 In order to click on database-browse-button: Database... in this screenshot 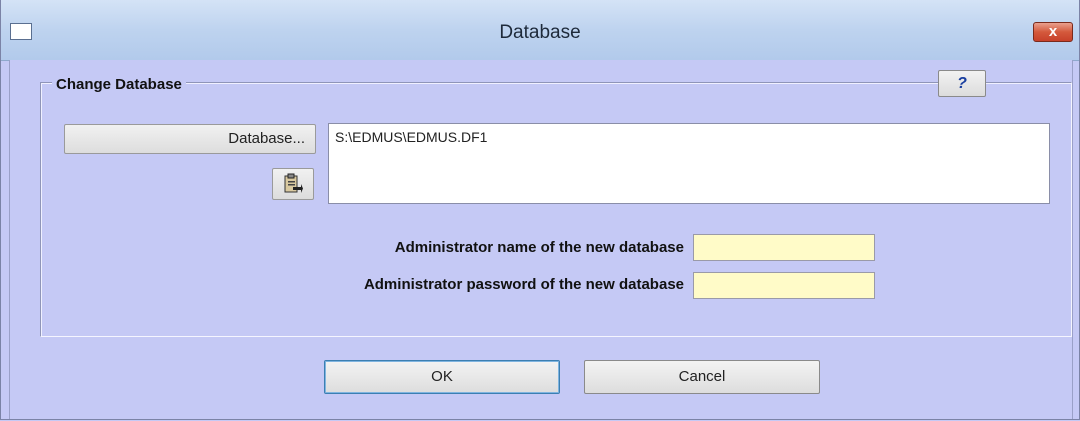, I will do `click(190, 139)`.